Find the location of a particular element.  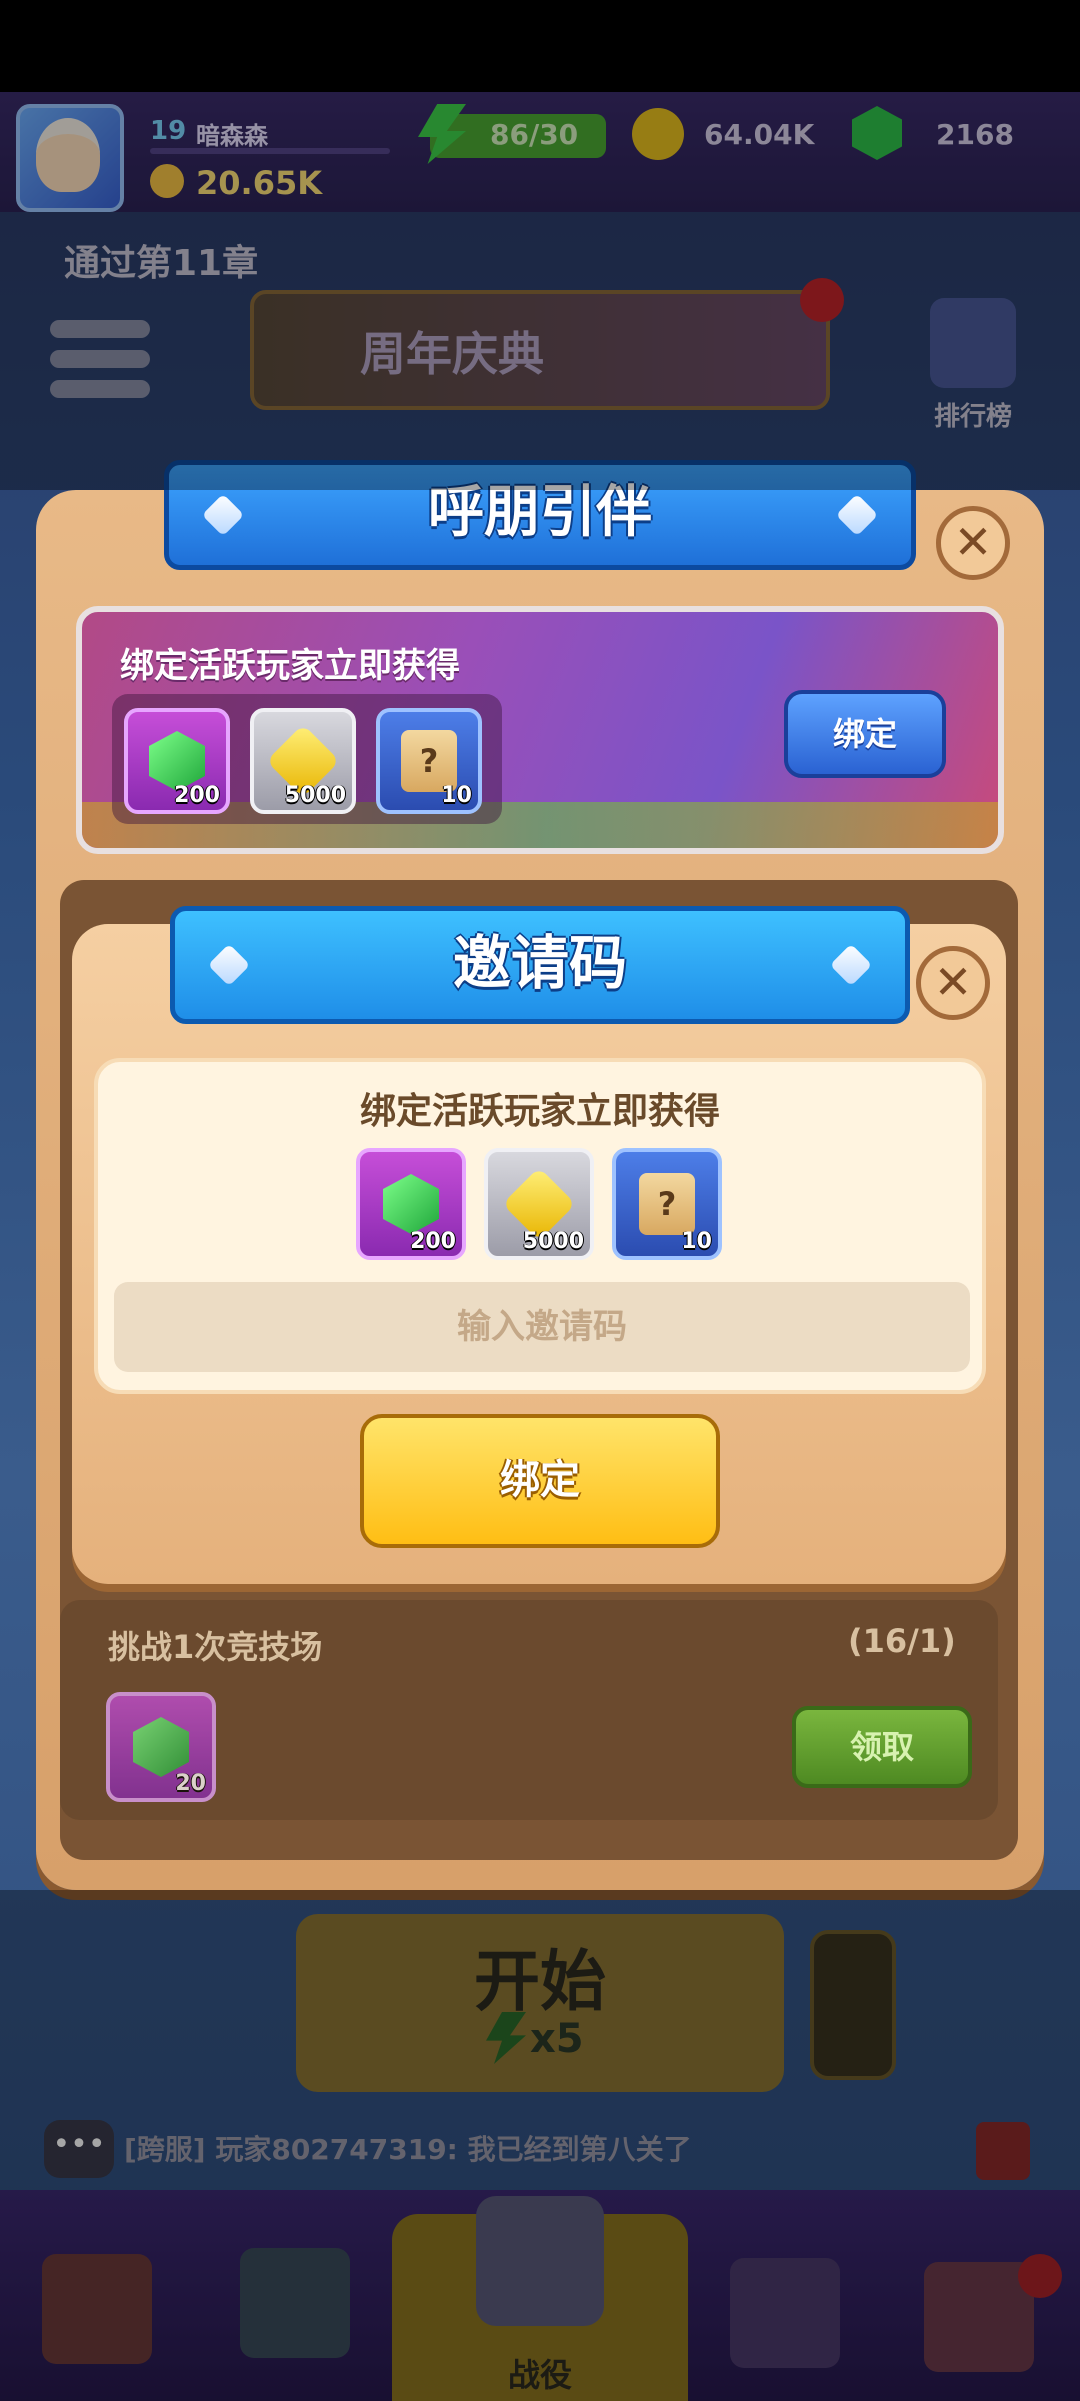

chat-message: [跨服] 玩家802747319: 我已经到第八关了 is located at coordinates (408, 2149).